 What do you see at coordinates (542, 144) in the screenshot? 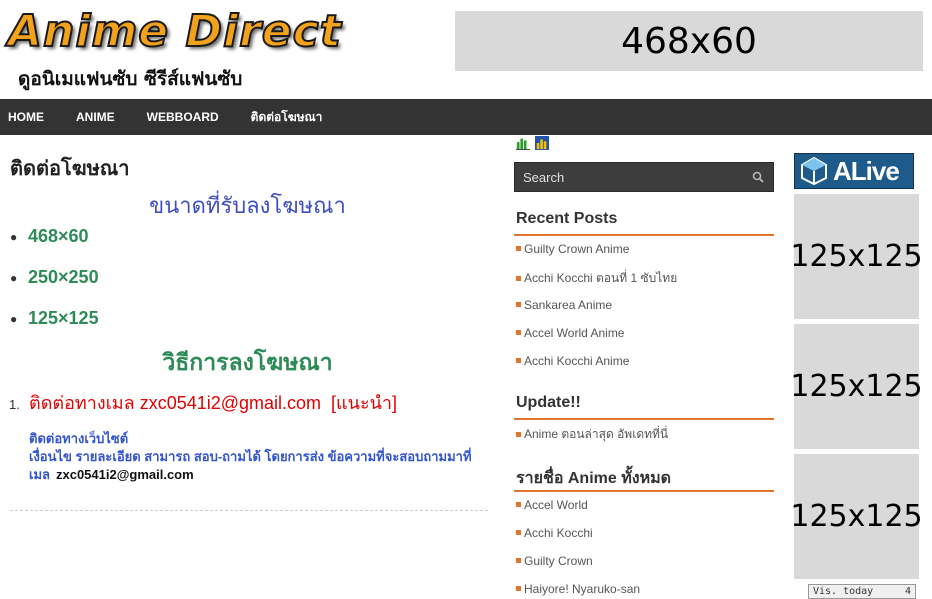
I see `stats-chart-icon` at bounding box center [542, 144].